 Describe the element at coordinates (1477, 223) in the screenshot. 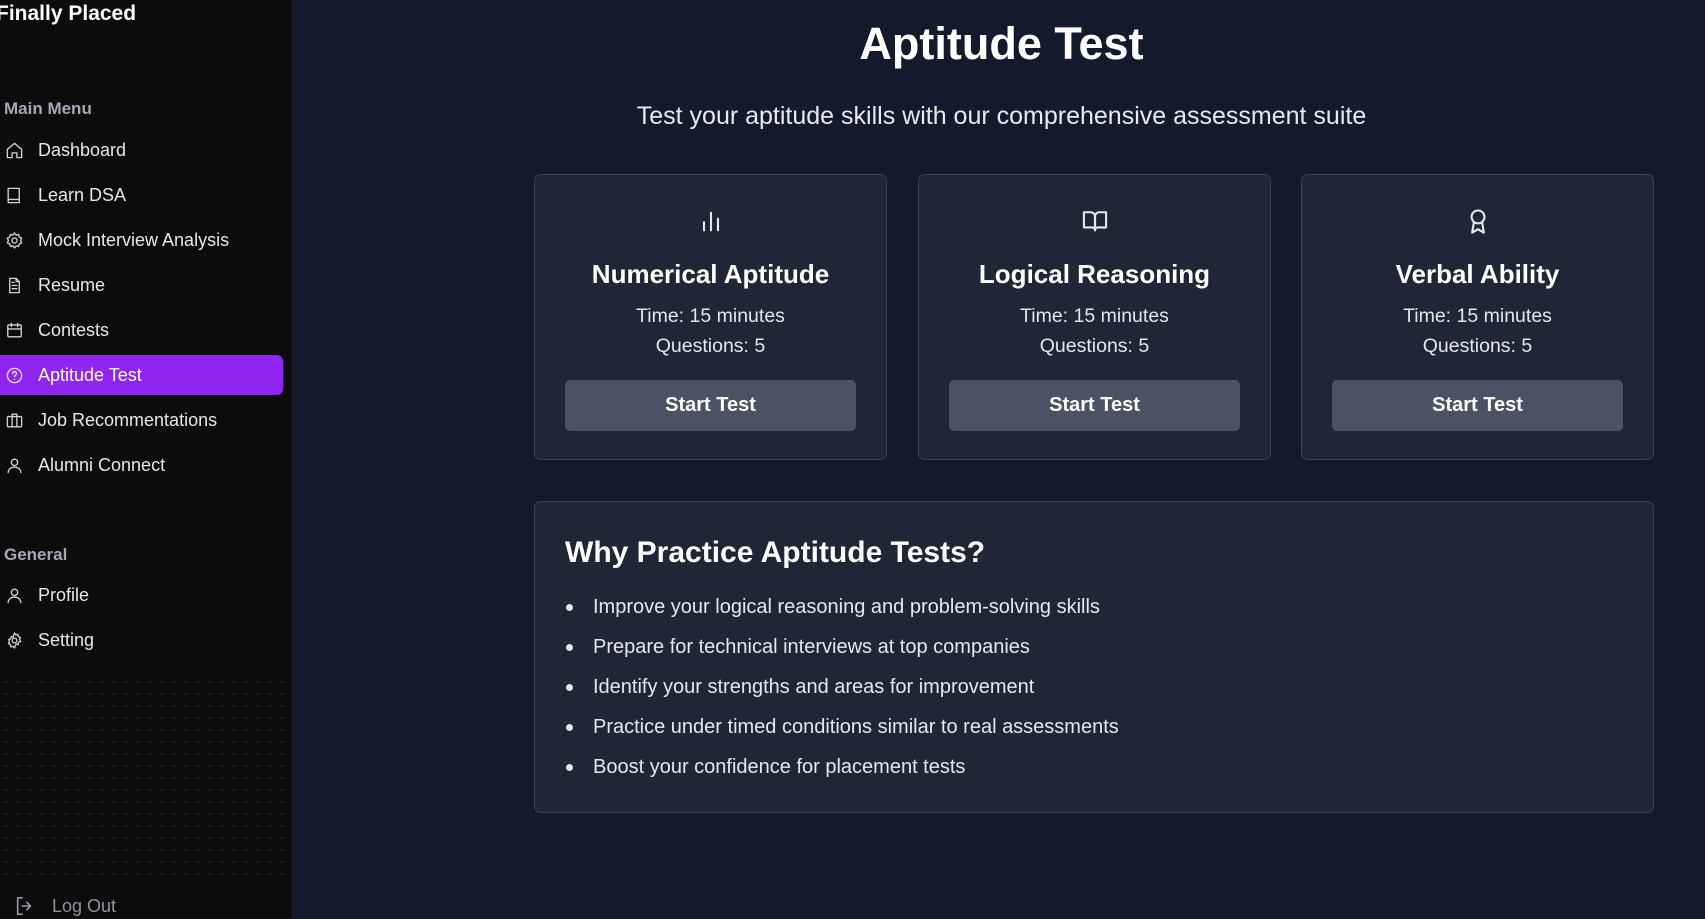

I see `award-icon` at that location.